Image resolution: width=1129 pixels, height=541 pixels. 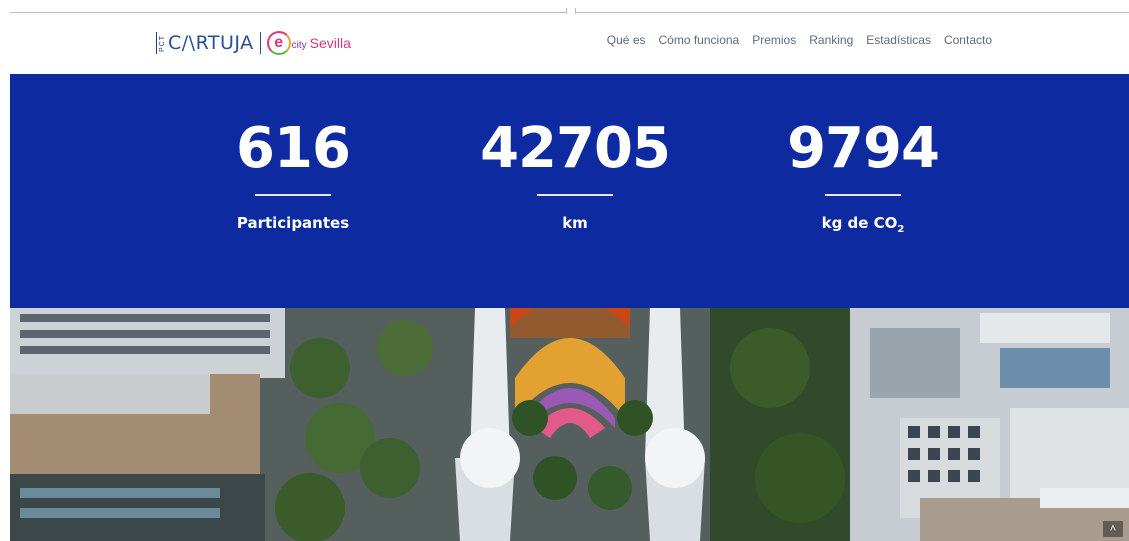 I want to click on ecity-city-text: city, so click(x=299, y=45).